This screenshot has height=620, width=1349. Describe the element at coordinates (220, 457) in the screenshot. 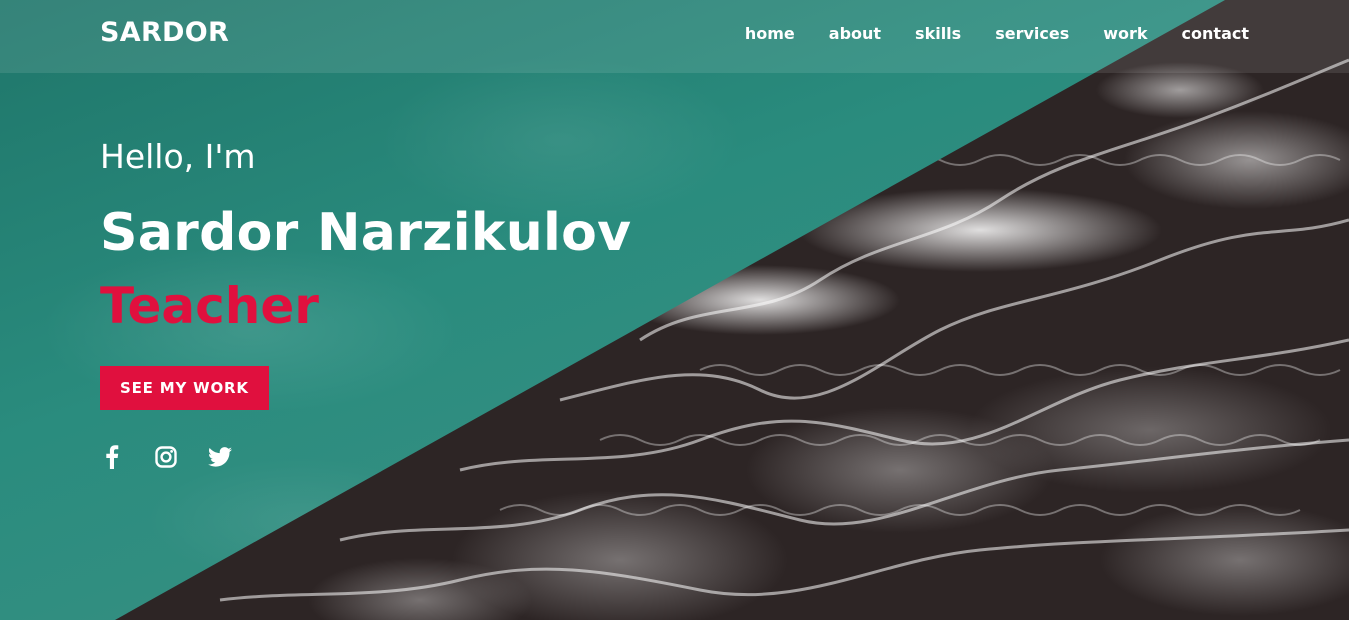

I see `twitter-icon` at that location.